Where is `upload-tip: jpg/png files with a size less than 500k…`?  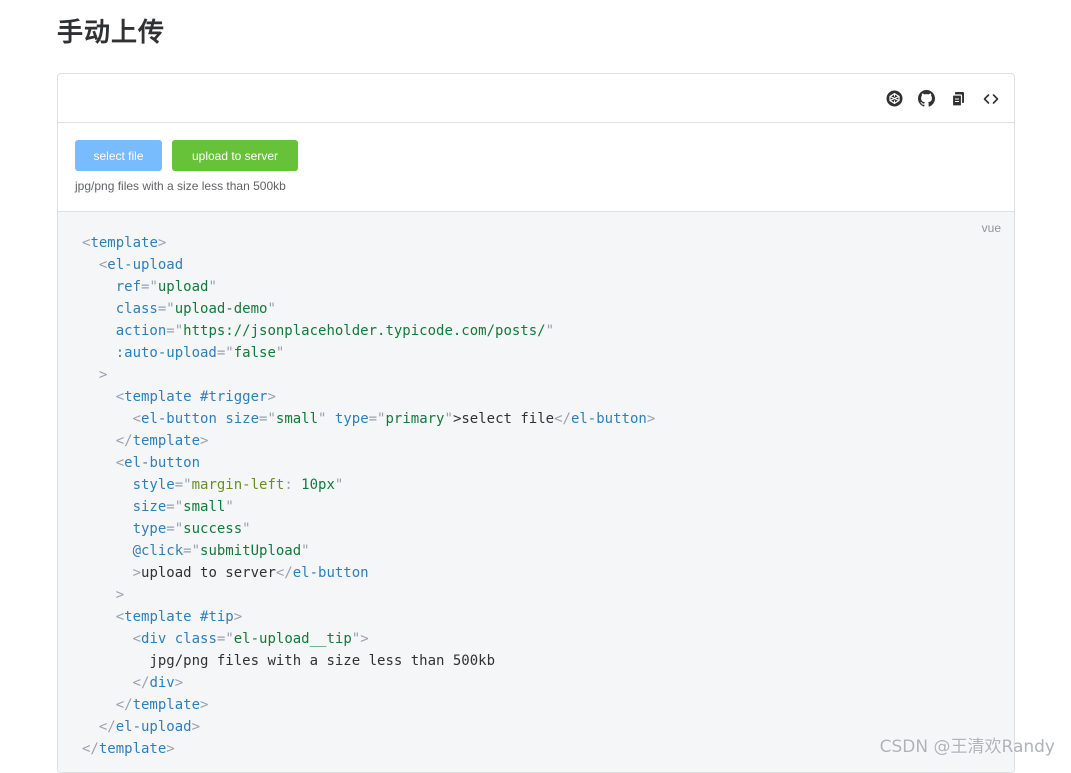 upload-tip: jpg/png files with a size less than 500k… is located at coordinates (180, 186).